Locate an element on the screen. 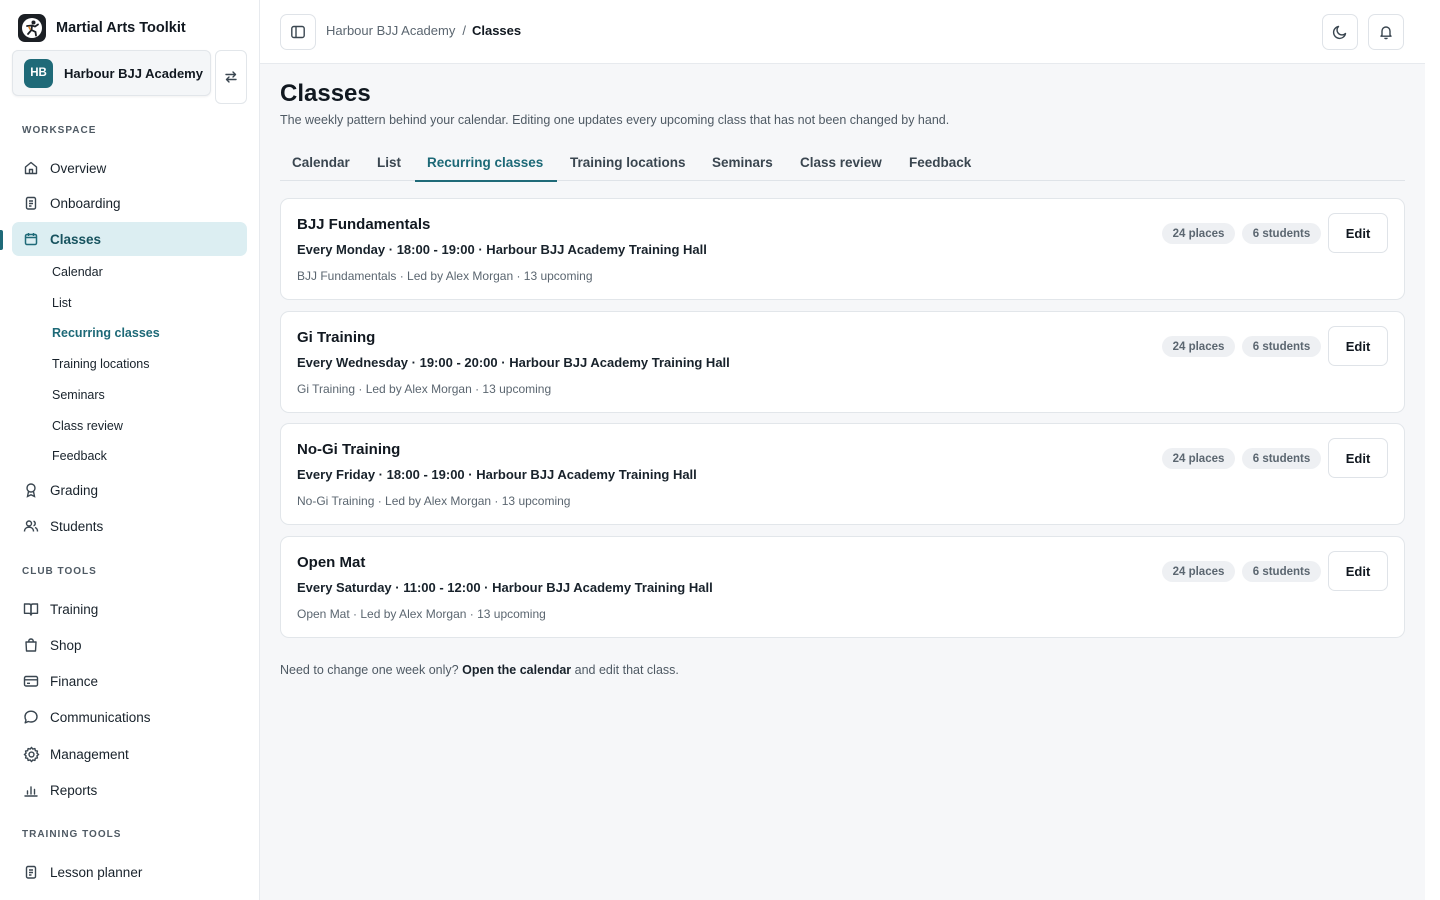 This screenshot has height=900, width=1440. window-right-edge is located at coordinates (1432, 450).